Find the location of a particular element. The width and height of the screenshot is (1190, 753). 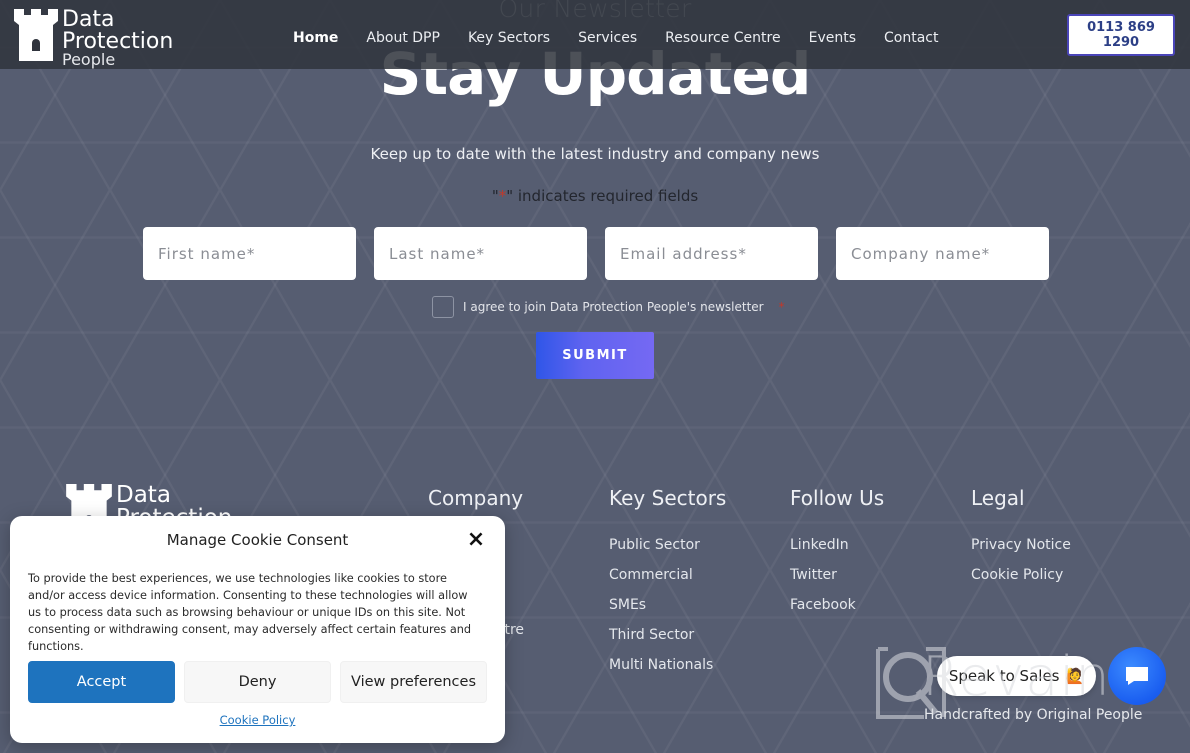

nav-home: Home is located at coordinates (315, 38).